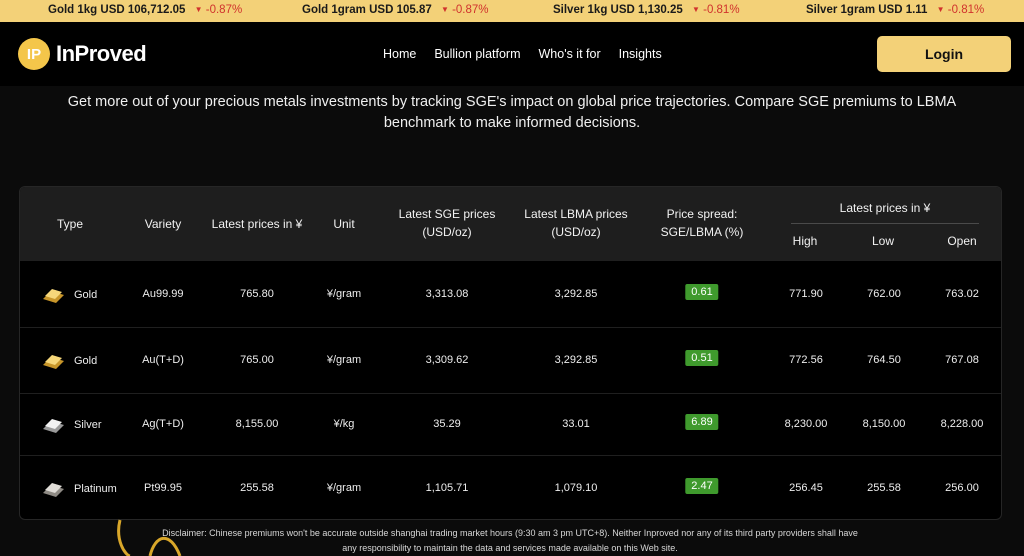  What do you see at coordinates (447, 360) in the screenshot?
I see `cell-sge: 3,309.62` at bounding box center [447, 360].